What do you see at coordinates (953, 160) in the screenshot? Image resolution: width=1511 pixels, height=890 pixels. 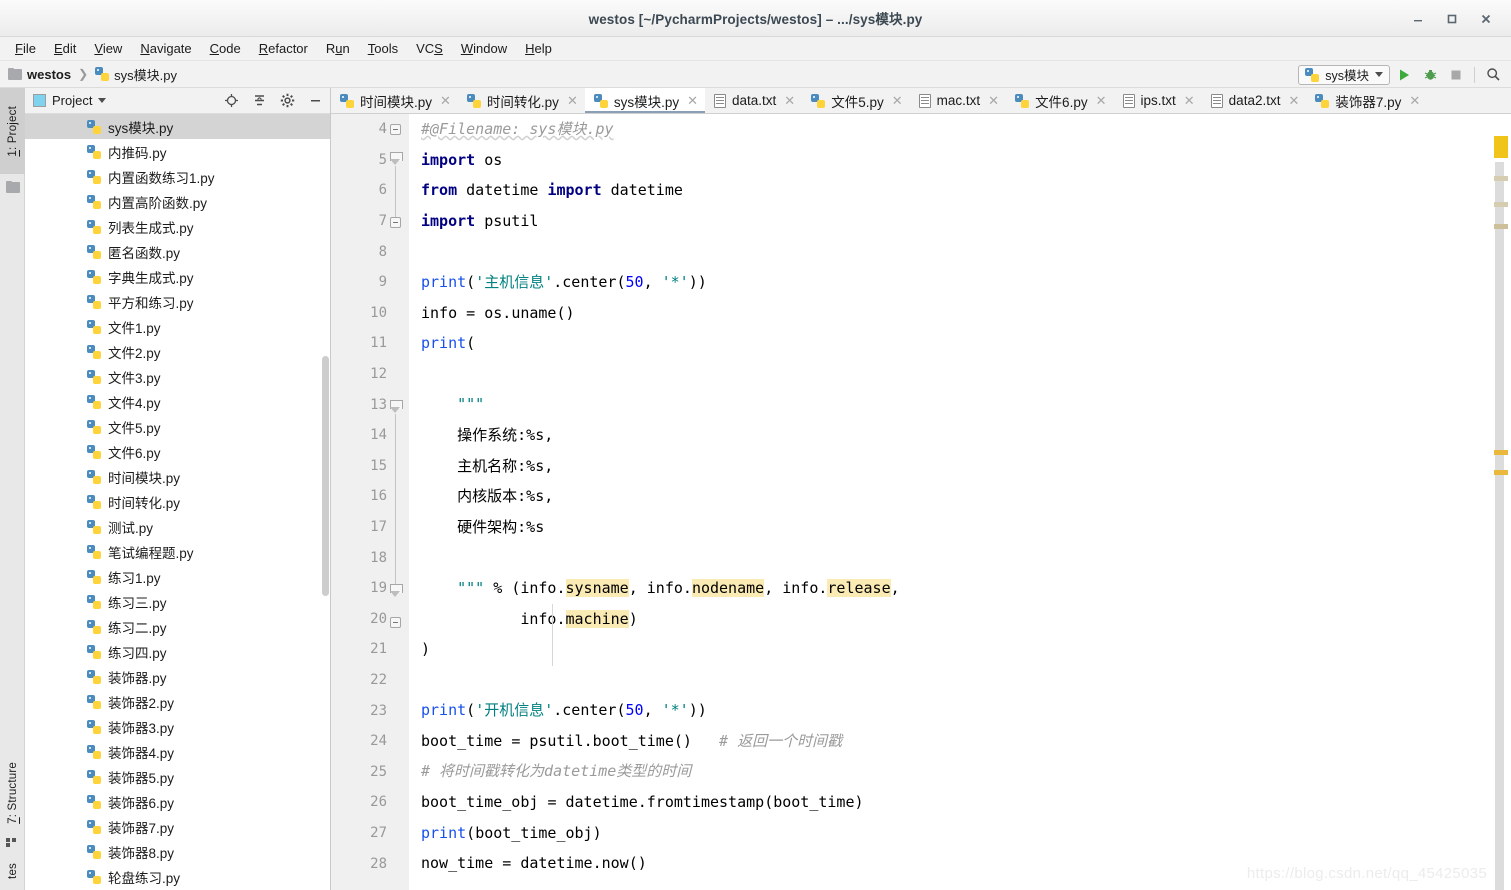 I see `code-line: import os` at bounding box center [953, 160].